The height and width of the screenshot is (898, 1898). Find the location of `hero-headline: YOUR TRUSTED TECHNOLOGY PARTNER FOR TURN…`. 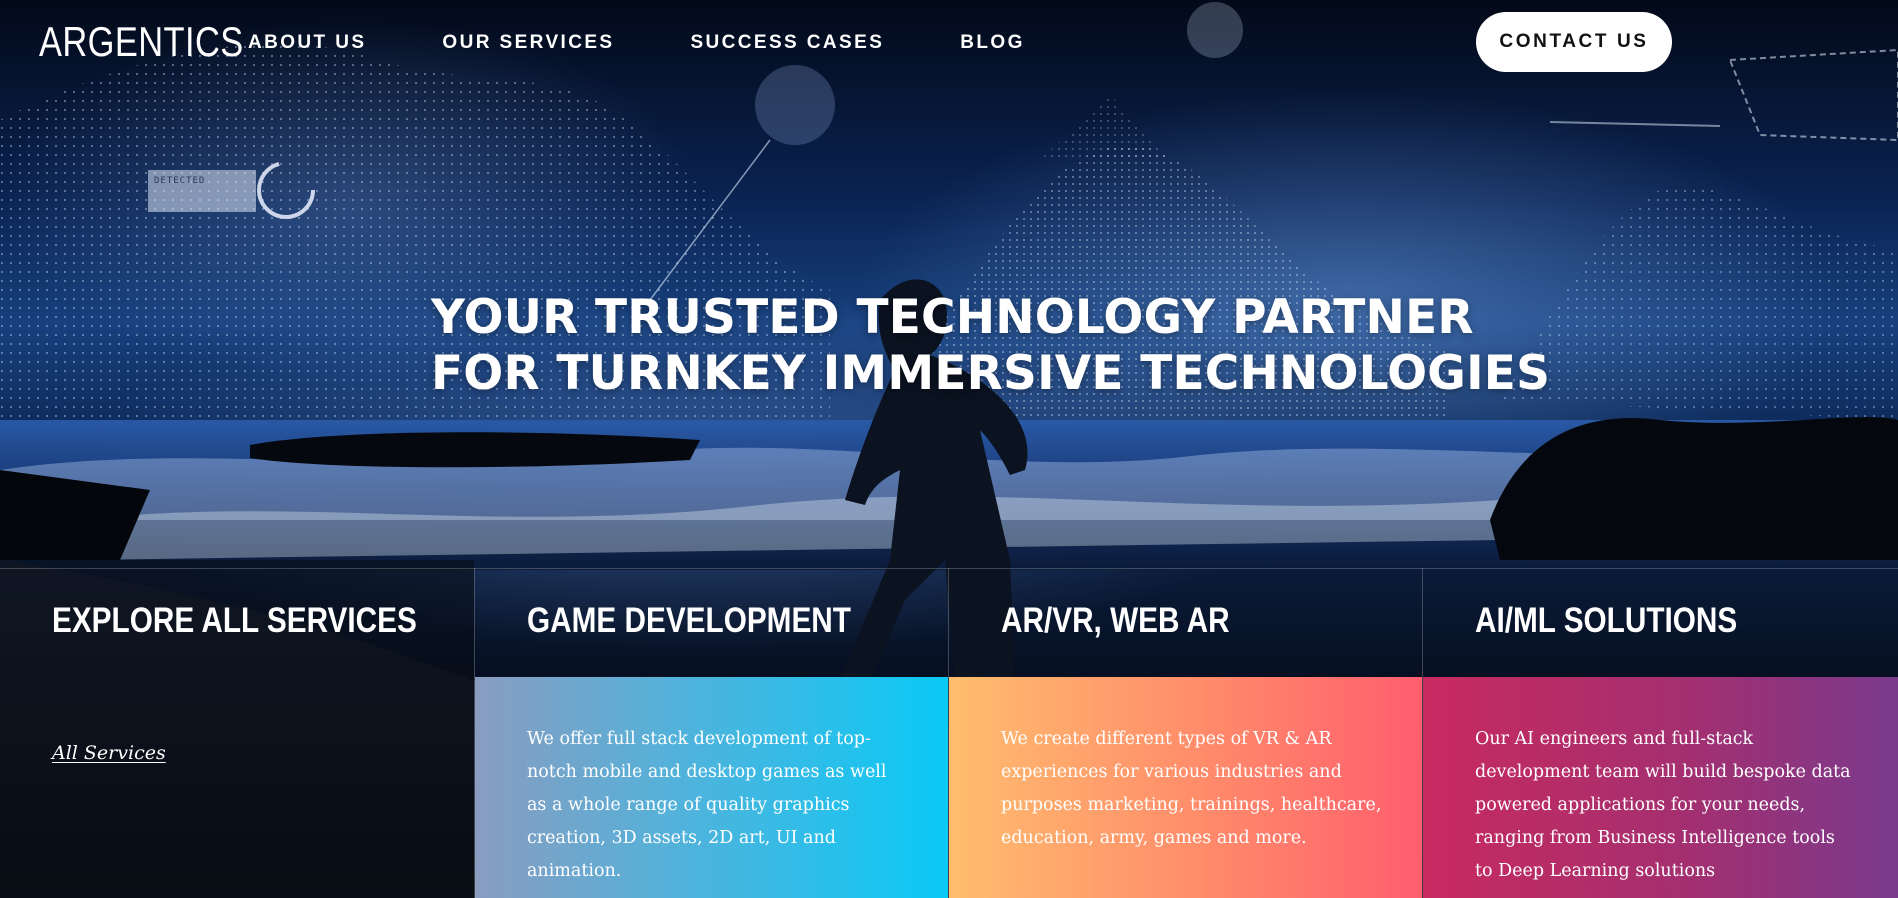

hero-headline: YOUR TRUSTED TECHNOLOGY PARTNER FOR TURN… is located at coordinates (990, 346).